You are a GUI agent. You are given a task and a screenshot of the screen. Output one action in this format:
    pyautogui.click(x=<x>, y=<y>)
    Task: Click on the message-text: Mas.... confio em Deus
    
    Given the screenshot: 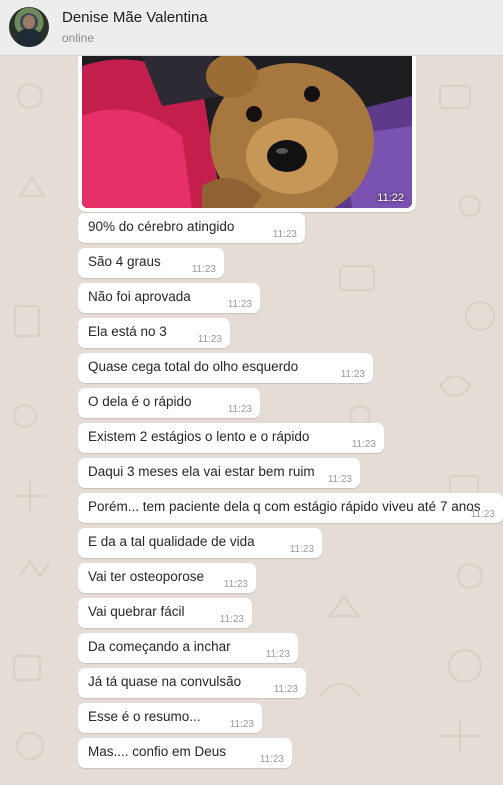 What is the action you would take?
    pyautogui.click(x=157, y=751)
    